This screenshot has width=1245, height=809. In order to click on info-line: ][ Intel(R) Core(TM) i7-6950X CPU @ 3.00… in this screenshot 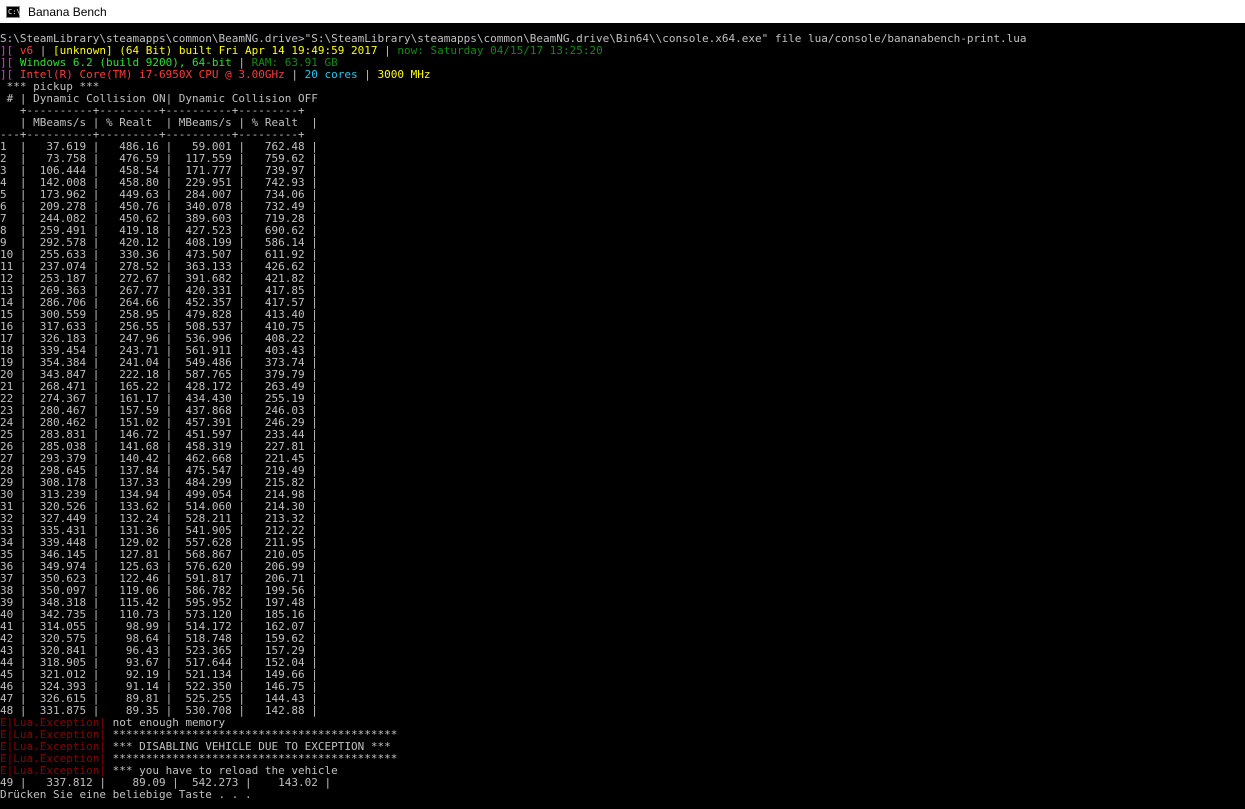, I will do `click(622, 75)`.